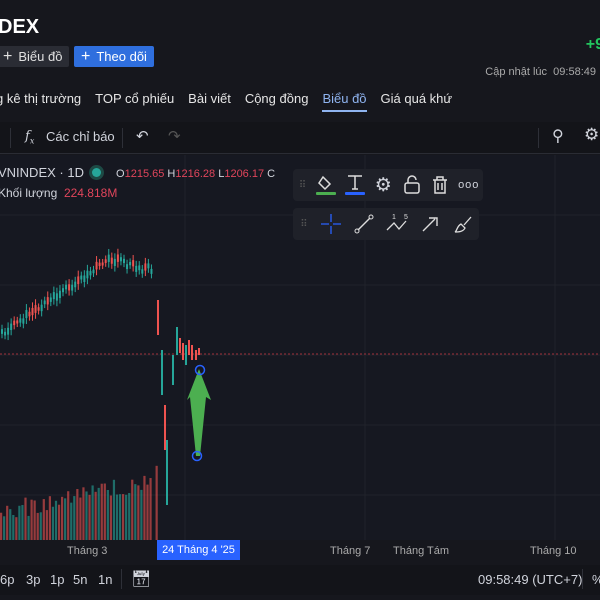 This screenshot has width=600, height=600. I want to click on axis-label: Tháng 3, so click(87, 551).